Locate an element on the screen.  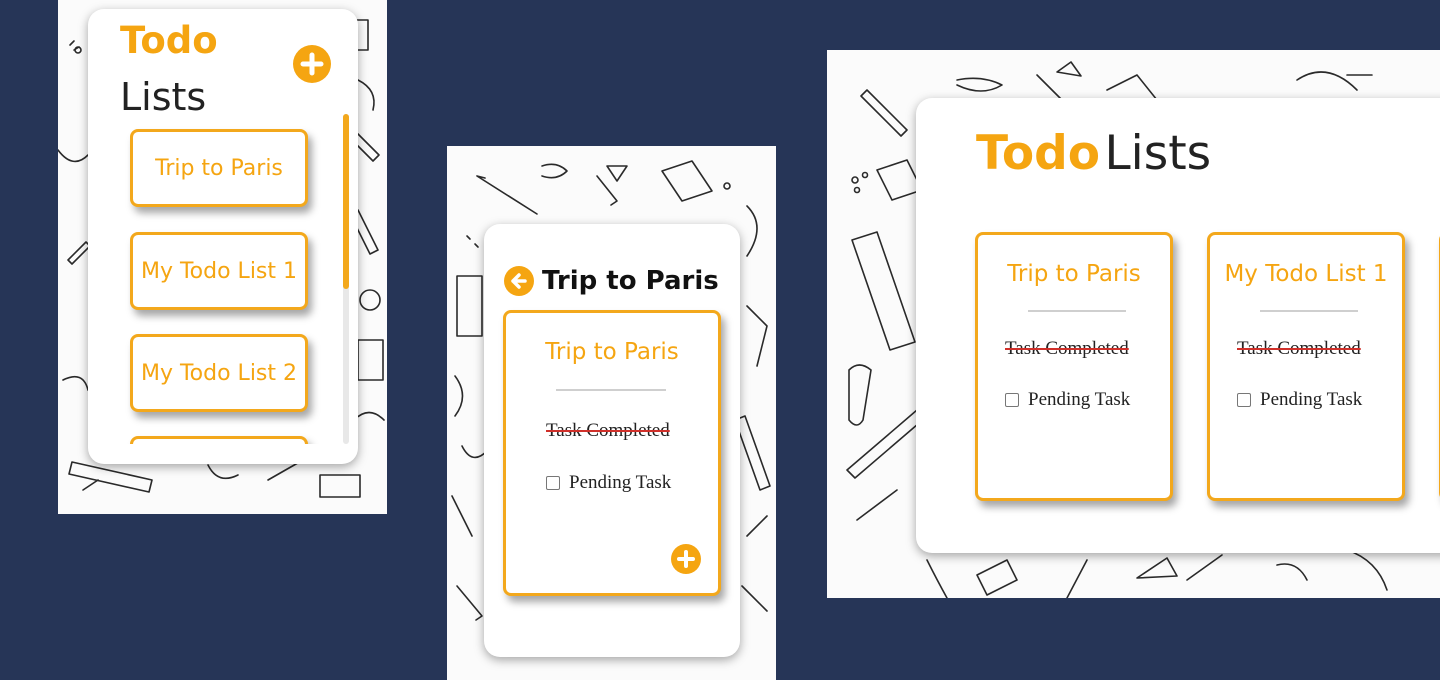
list-item-partial is located at coordinates (219, 440).